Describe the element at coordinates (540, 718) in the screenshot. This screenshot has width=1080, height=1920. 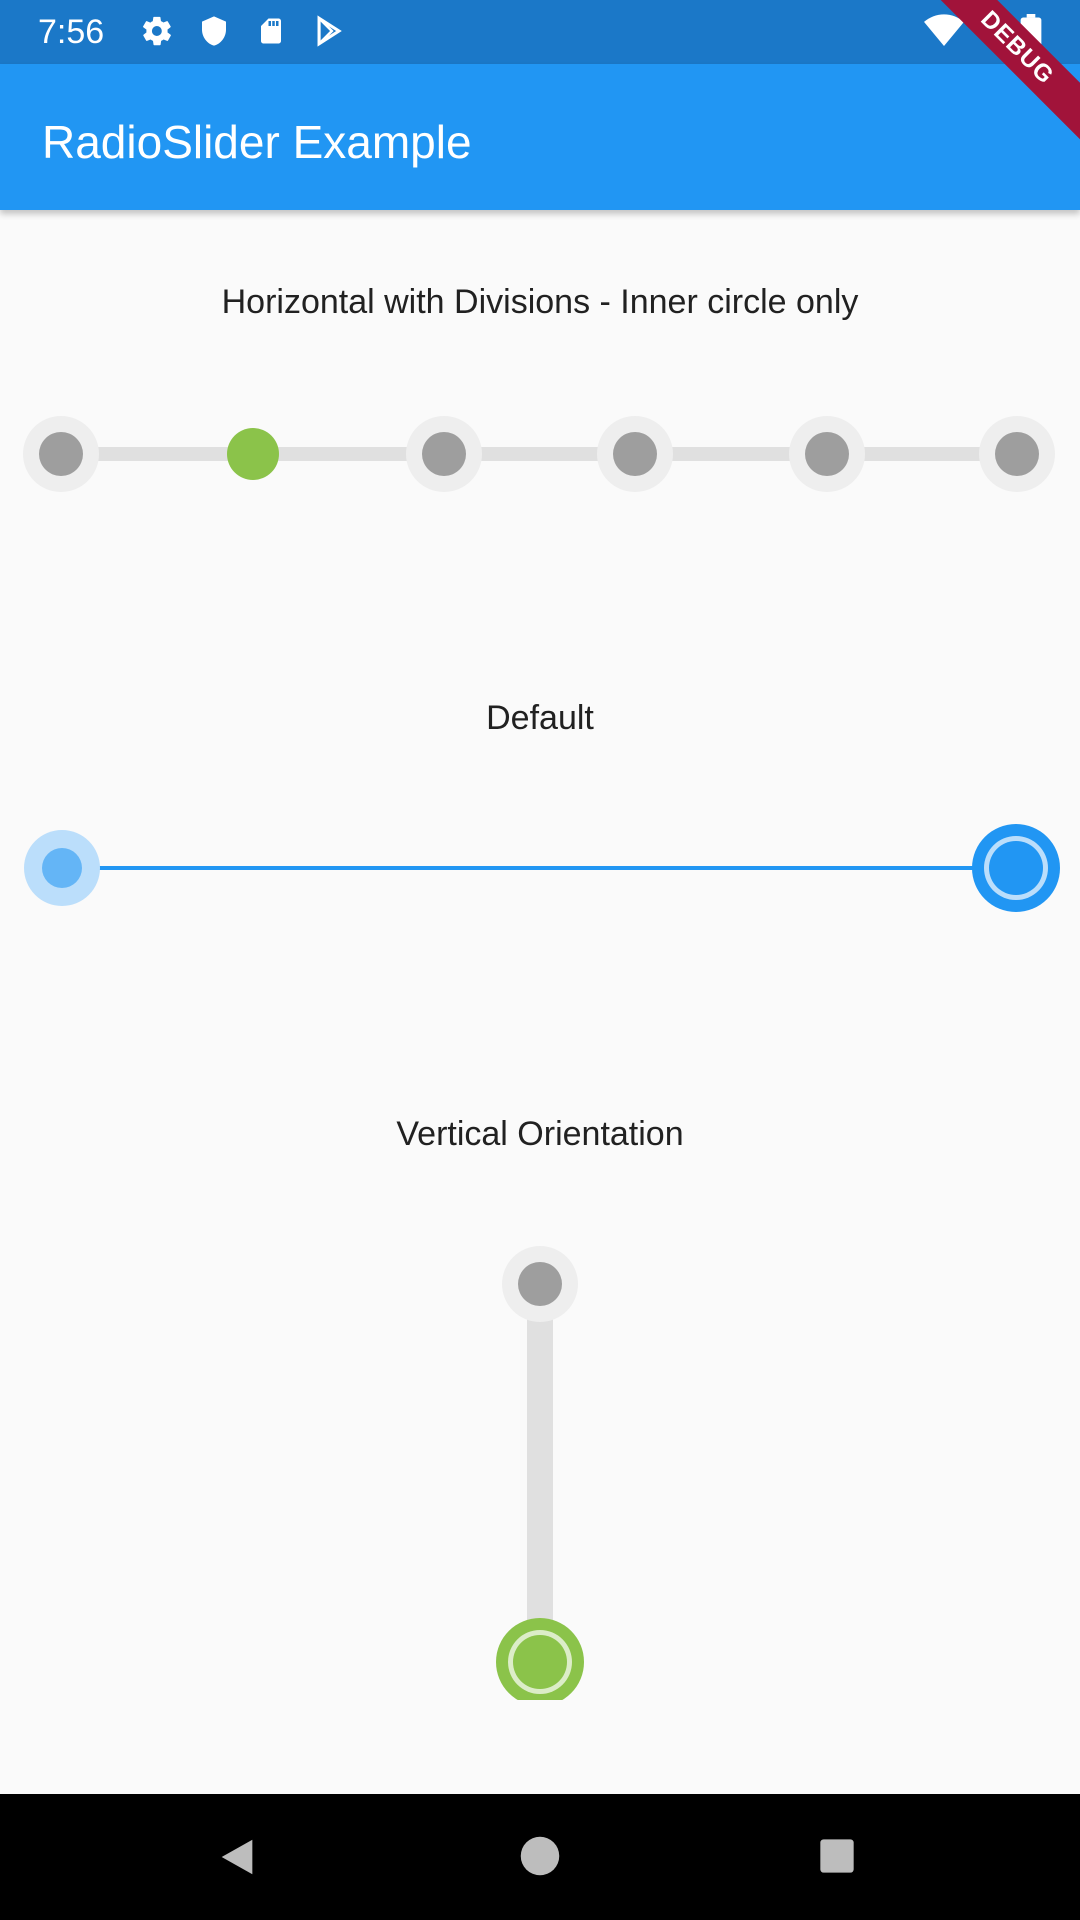
I see `default-section-title: Default` at that location.